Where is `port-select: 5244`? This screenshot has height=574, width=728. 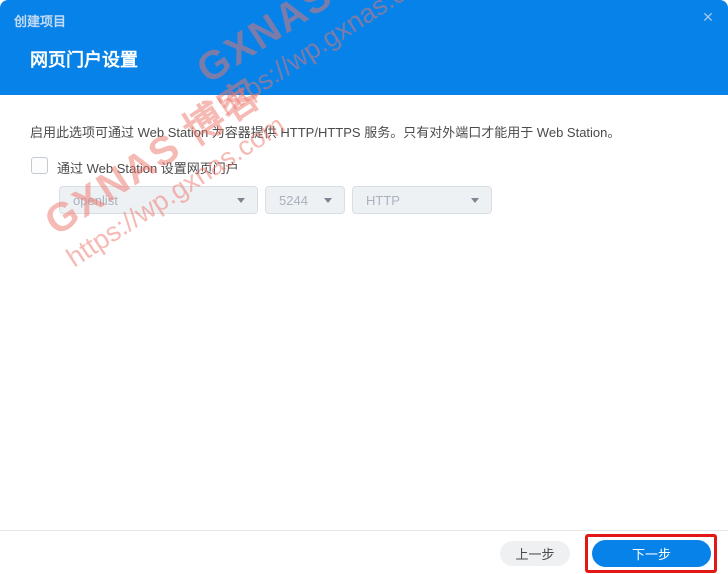 port-select: 5244 is located at coordinates (305, 200).